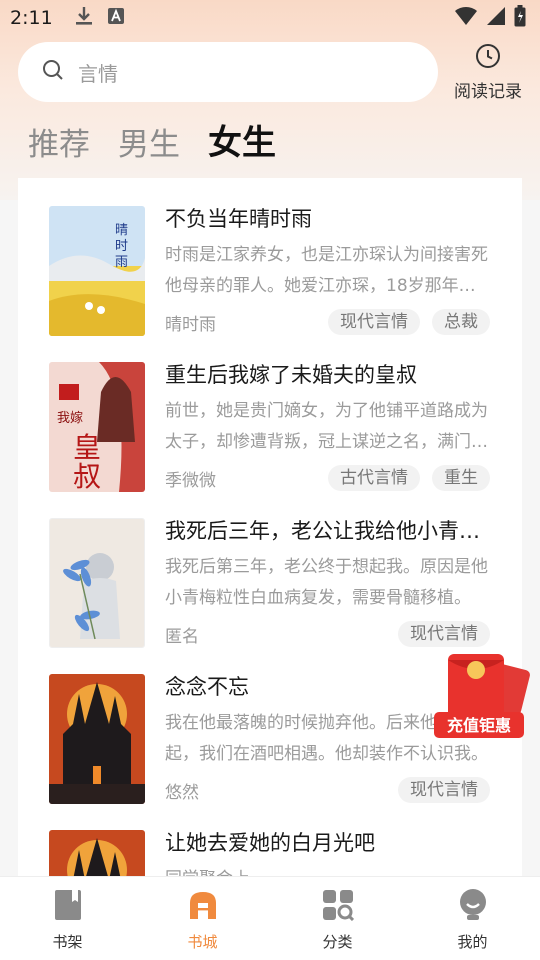 The image size is (540, 960). Describe the element at coordinates (70, 418) in the screenshot. I see `svg-text: 我嫁` at that location.